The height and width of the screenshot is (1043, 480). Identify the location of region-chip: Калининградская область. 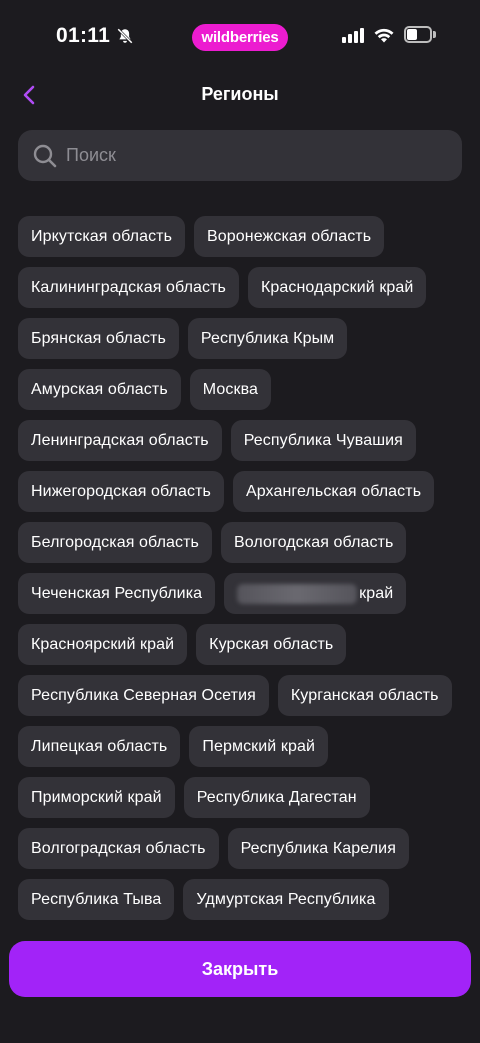
(128, 287).